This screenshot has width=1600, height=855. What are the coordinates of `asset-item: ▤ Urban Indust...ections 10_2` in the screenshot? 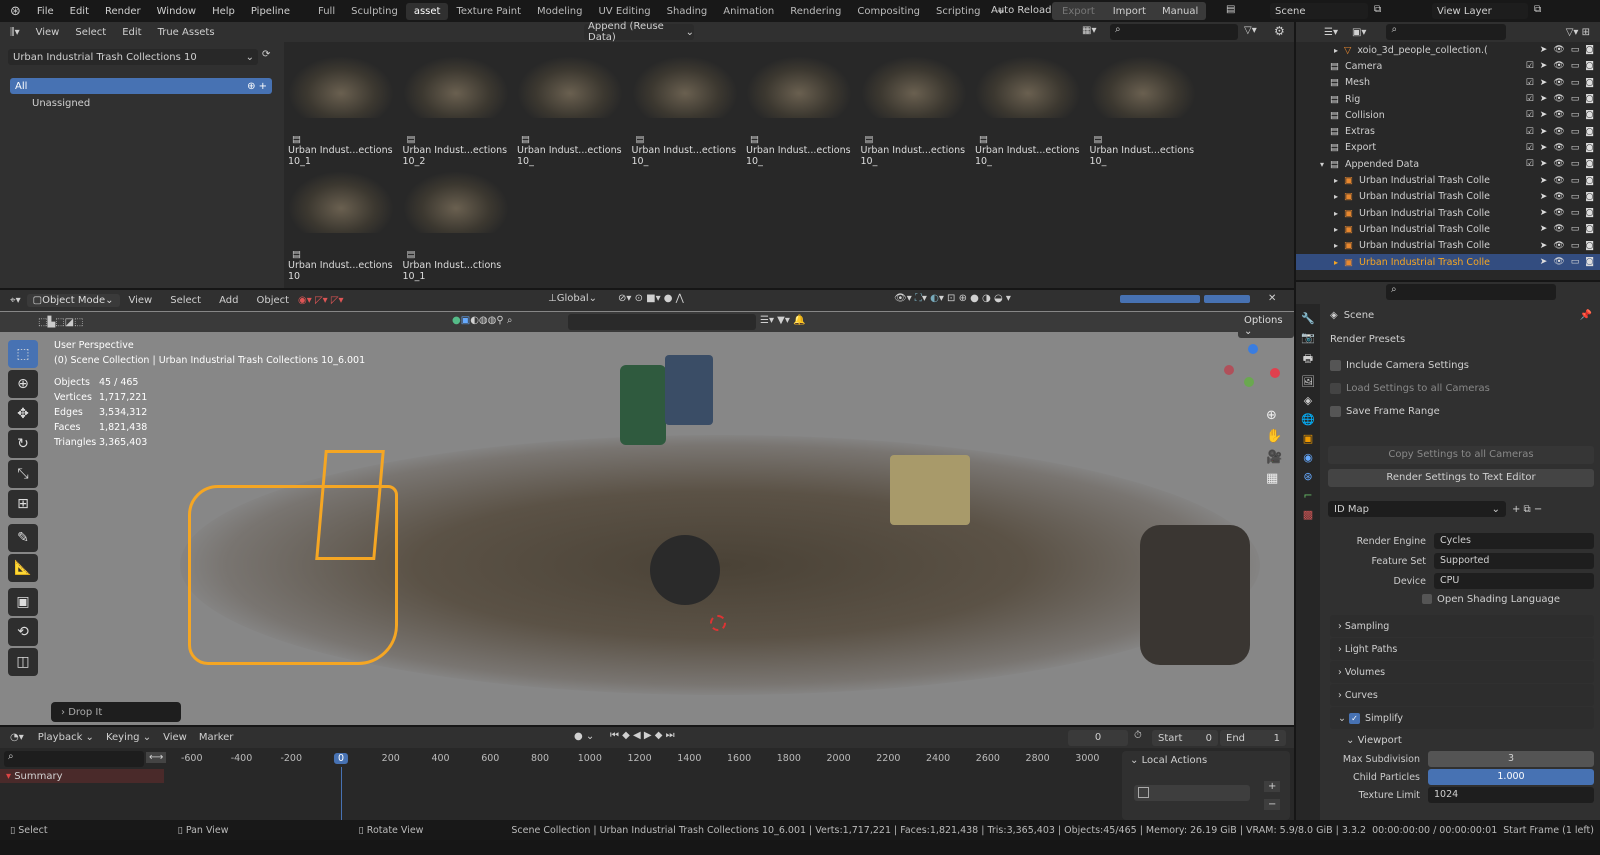 It's located at (457, 111).